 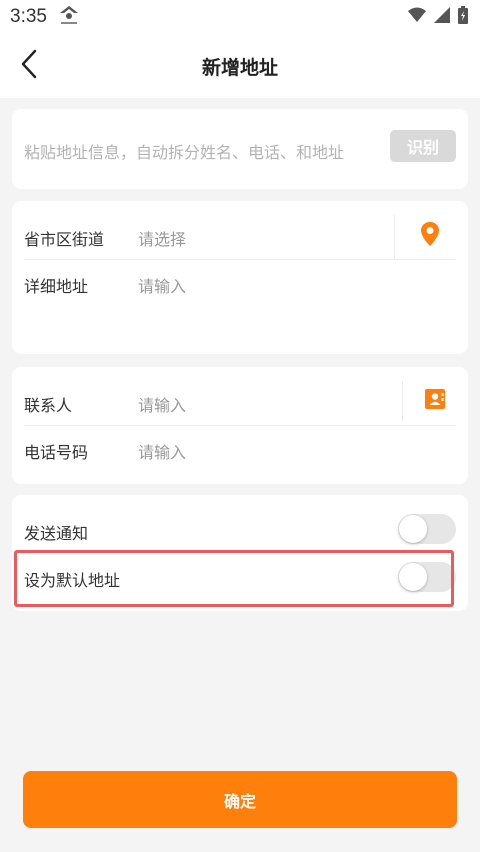 I want to click on status-bar: 3:35, so click(x=240, y=17).